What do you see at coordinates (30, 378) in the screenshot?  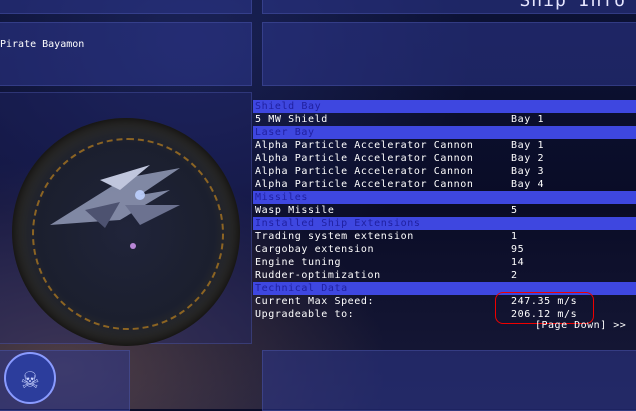 I see `pirate-faction-icon: ☠` at bounding box center [30, 378].